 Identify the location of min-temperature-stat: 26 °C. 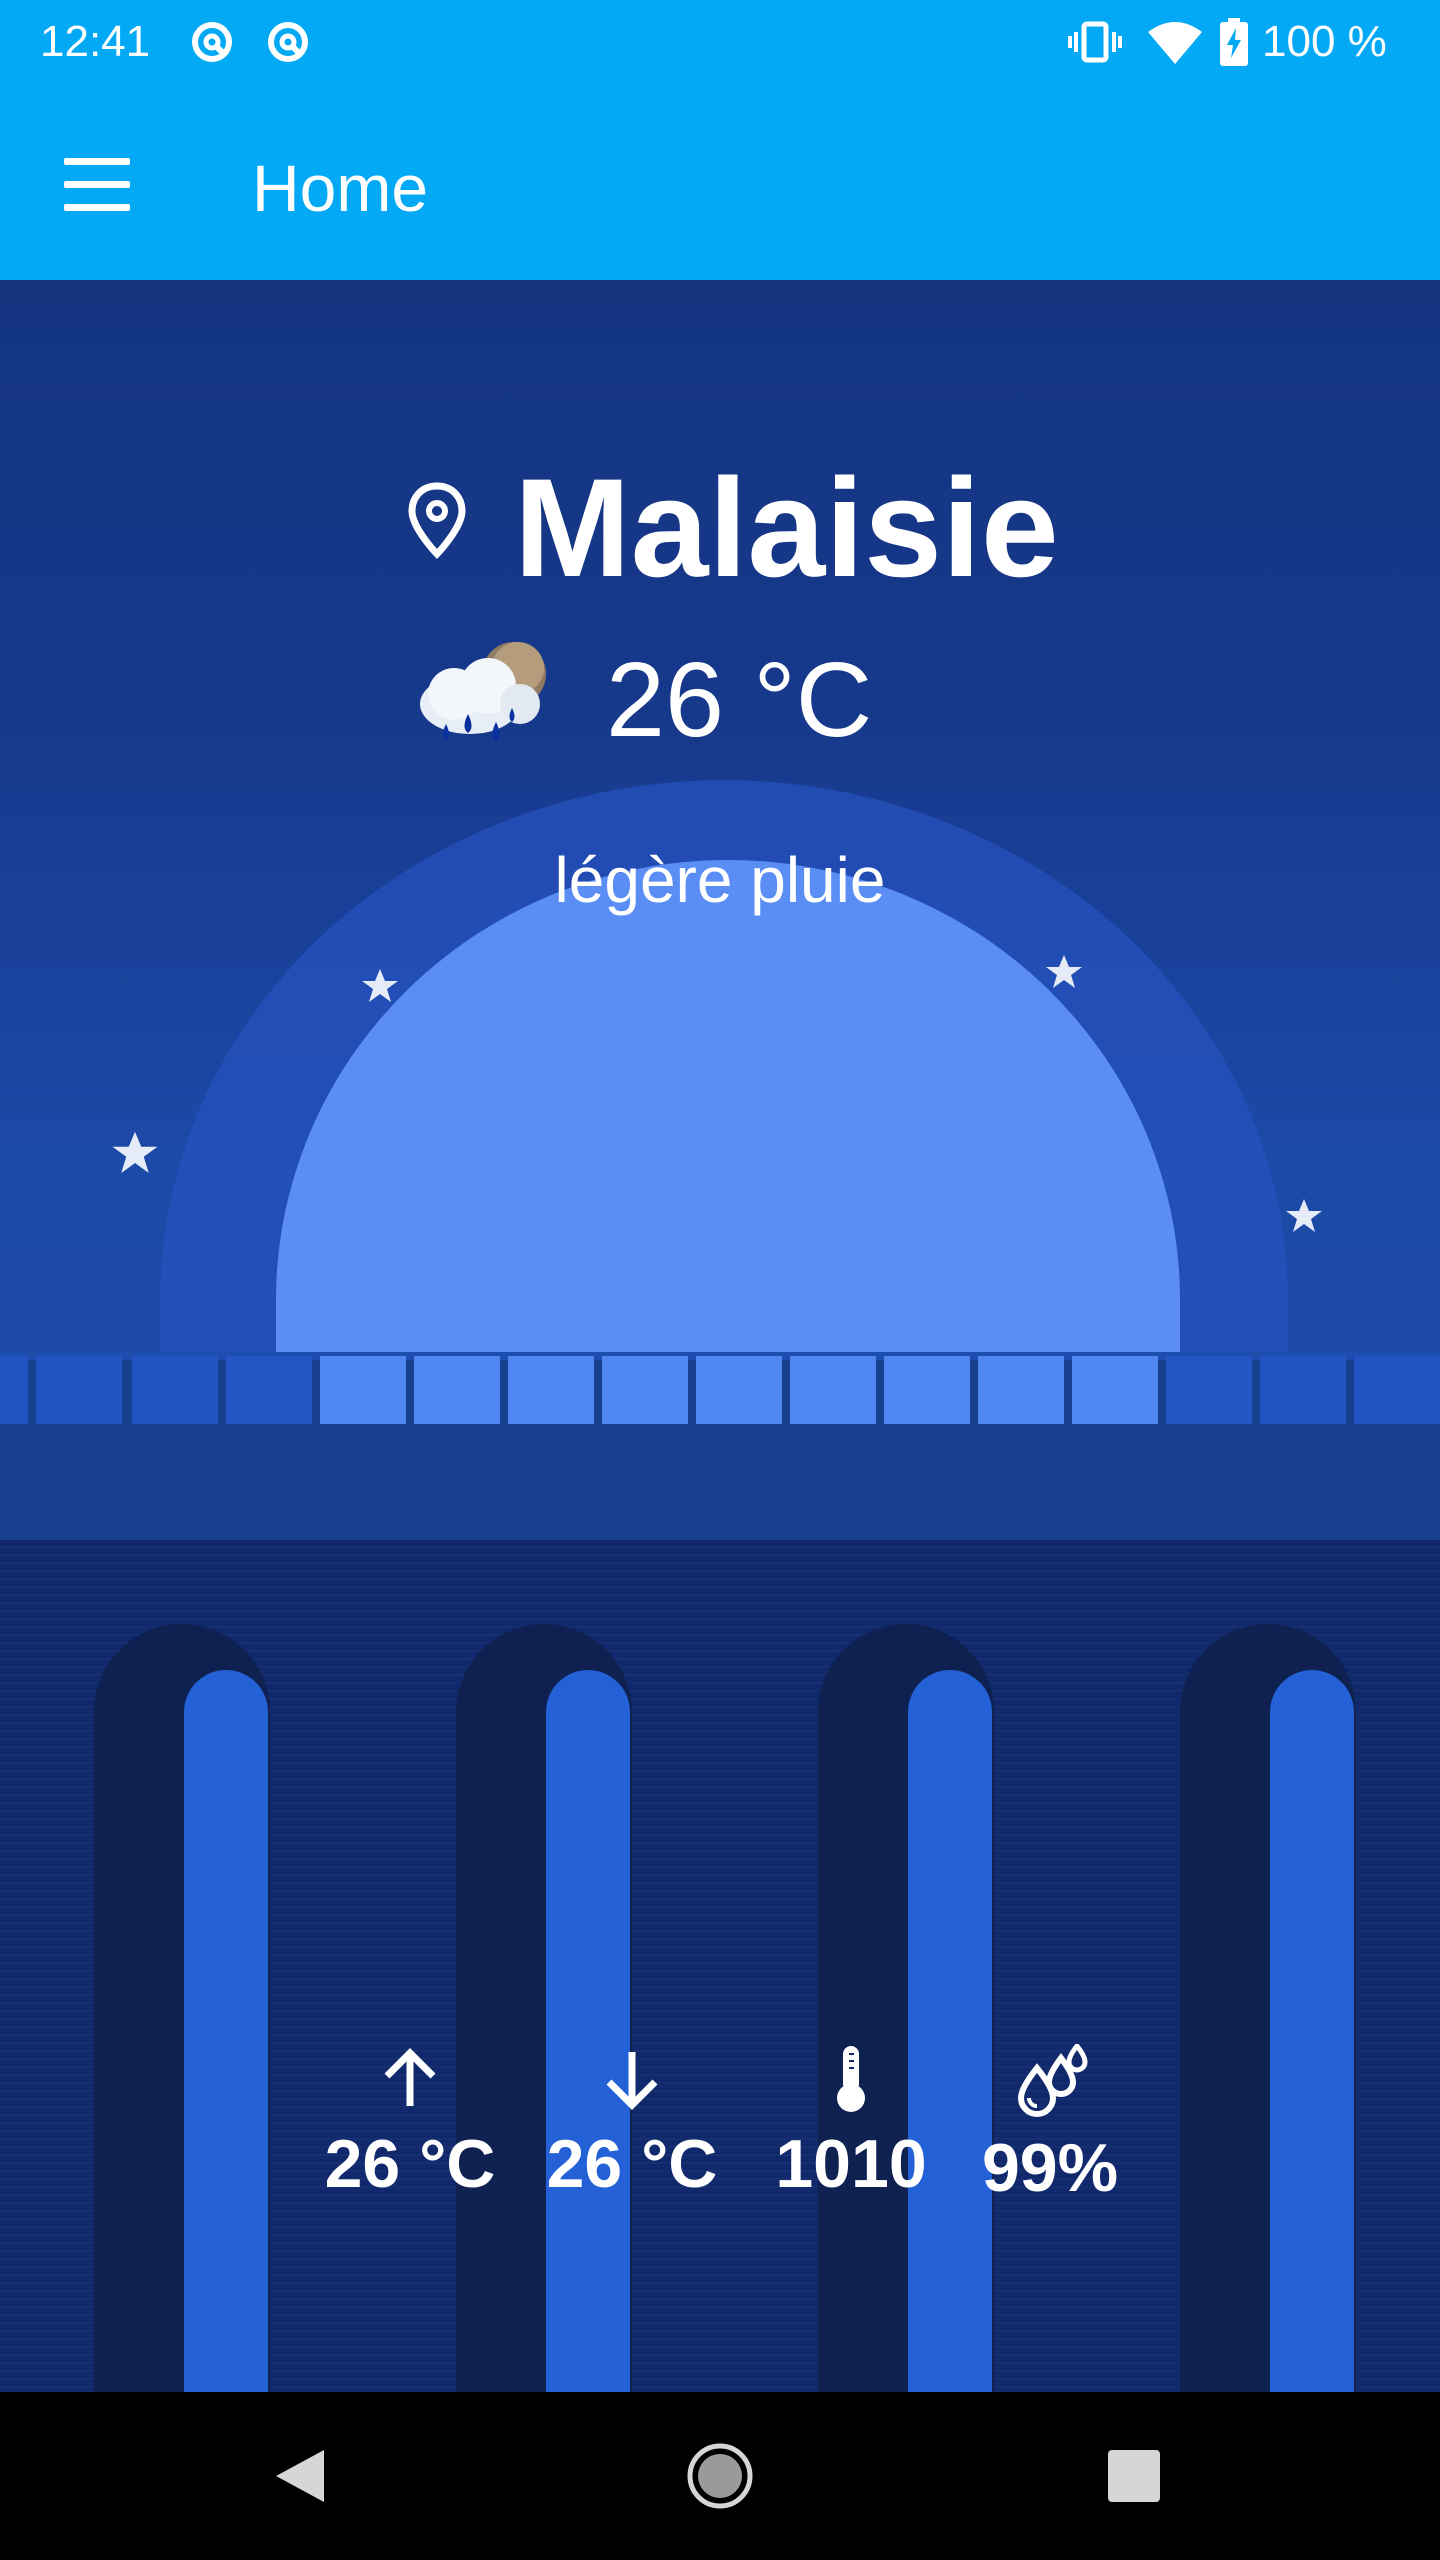
(632, 2124).